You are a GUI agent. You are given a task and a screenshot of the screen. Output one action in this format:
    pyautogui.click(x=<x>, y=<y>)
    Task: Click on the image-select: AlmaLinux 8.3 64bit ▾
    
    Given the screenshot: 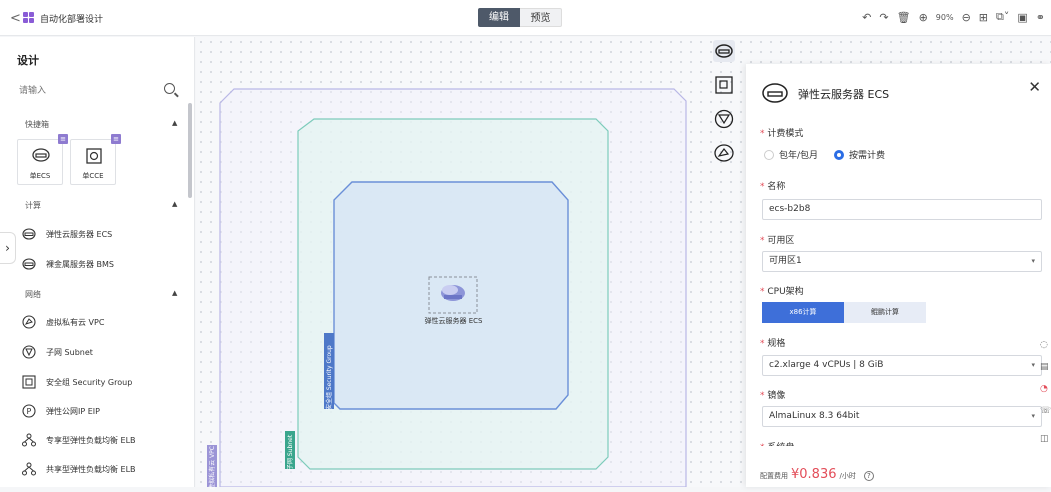 What is the action you would take?
    pyautogui.click(x=902, y=416)
    